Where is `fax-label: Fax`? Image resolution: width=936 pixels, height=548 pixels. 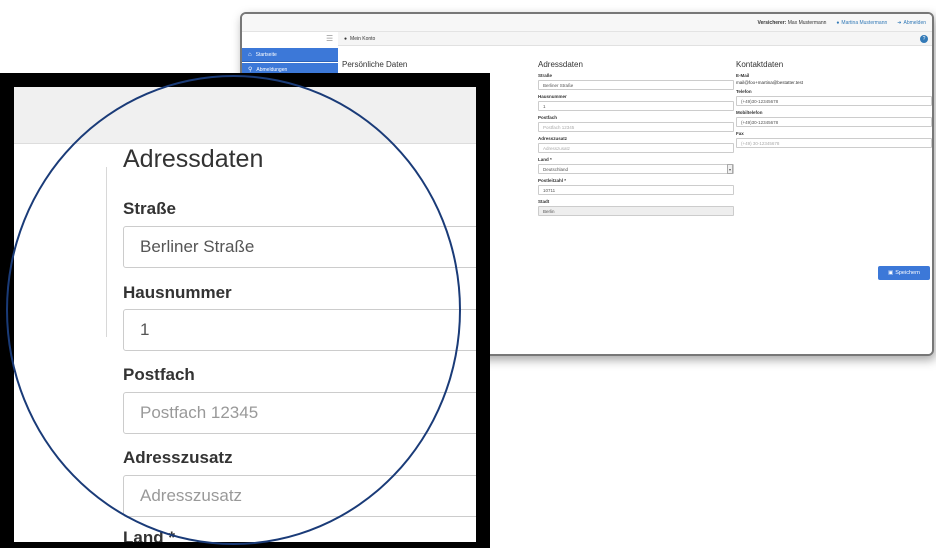 fax-label: Fax is located at coordinates (740, 133).